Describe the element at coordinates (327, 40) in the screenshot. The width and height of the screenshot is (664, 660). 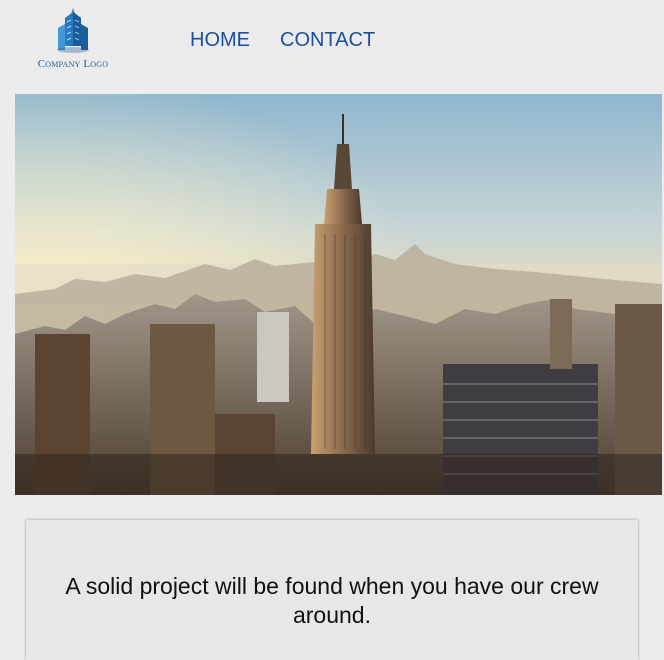
I see `nav-contact-link: CONTACT` at that location.